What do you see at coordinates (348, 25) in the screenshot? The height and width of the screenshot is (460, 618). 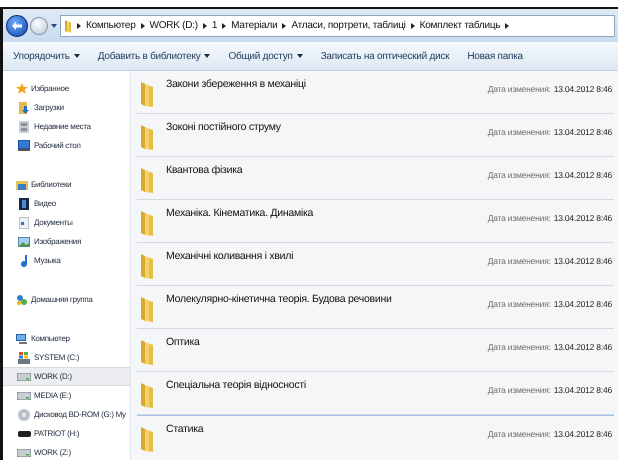 I see `breadcrumb: Атласи, портрети, таблиці` at bounding box center [348, 25].